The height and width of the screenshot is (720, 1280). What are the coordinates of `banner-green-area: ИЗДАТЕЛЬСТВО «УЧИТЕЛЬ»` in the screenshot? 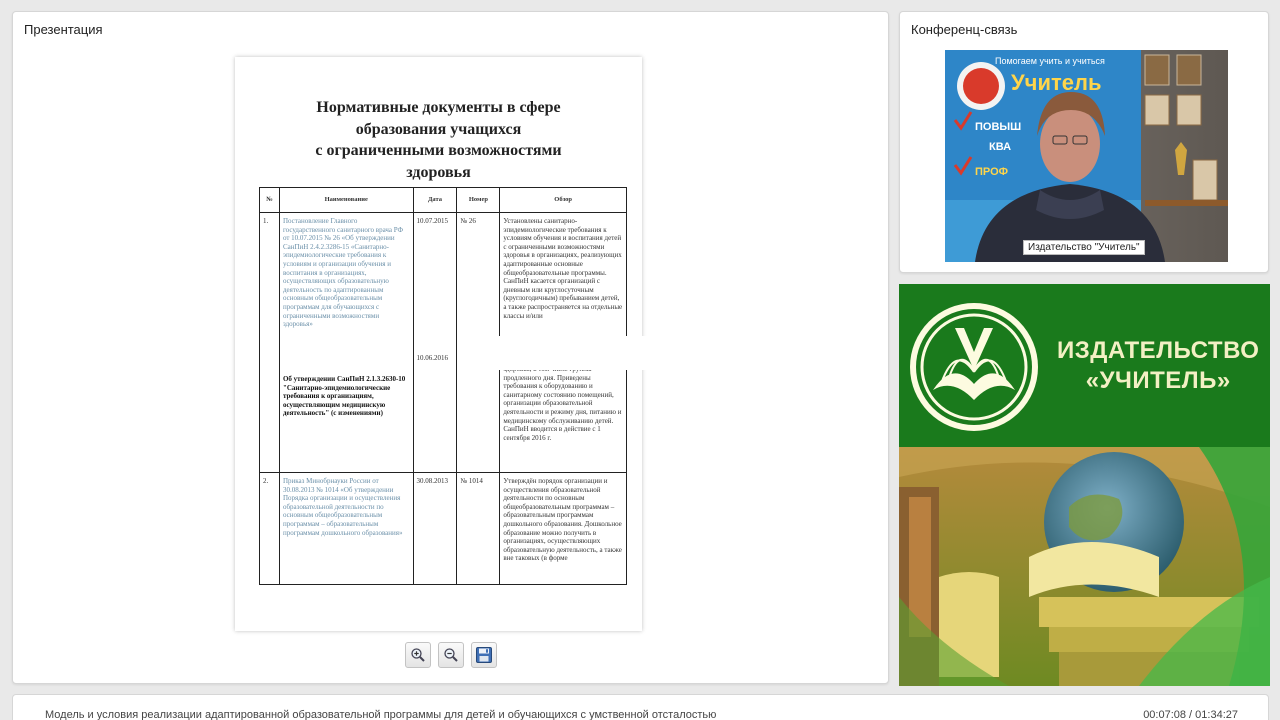 It's located at (1084, 365).